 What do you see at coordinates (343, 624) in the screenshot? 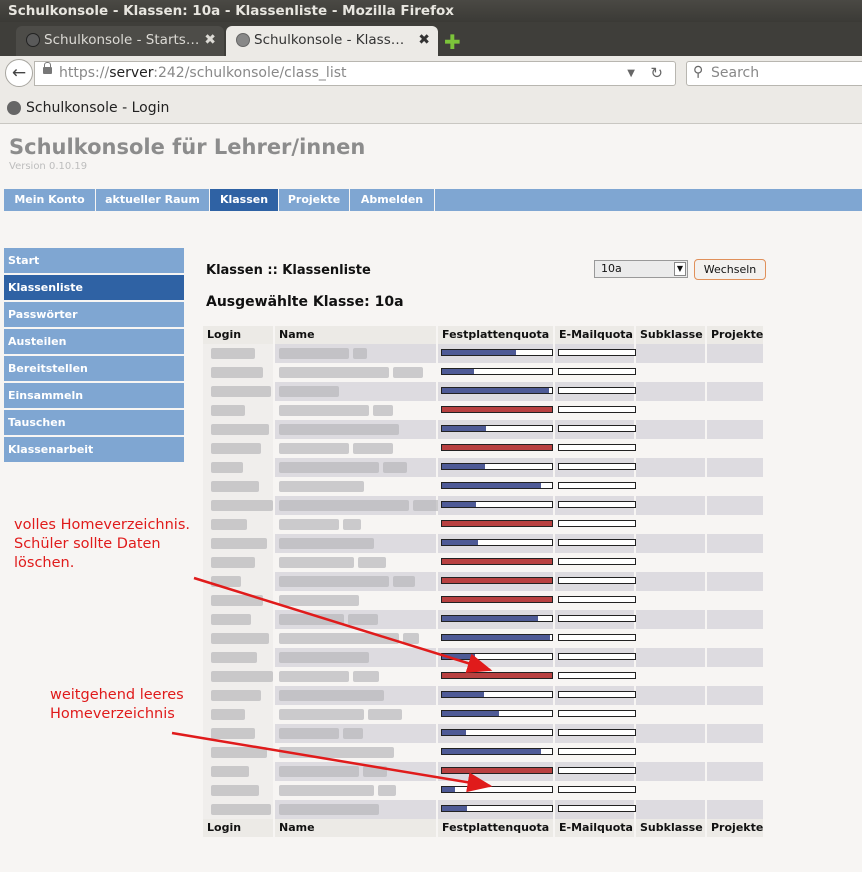
I see `arrow-full-home` at bounding box center [343, 624].